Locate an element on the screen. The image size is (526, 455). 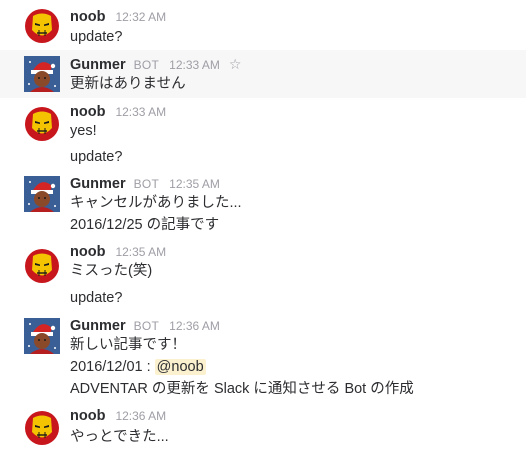
message-text: 新しい記事です！ is located at coordinates (128, 345).